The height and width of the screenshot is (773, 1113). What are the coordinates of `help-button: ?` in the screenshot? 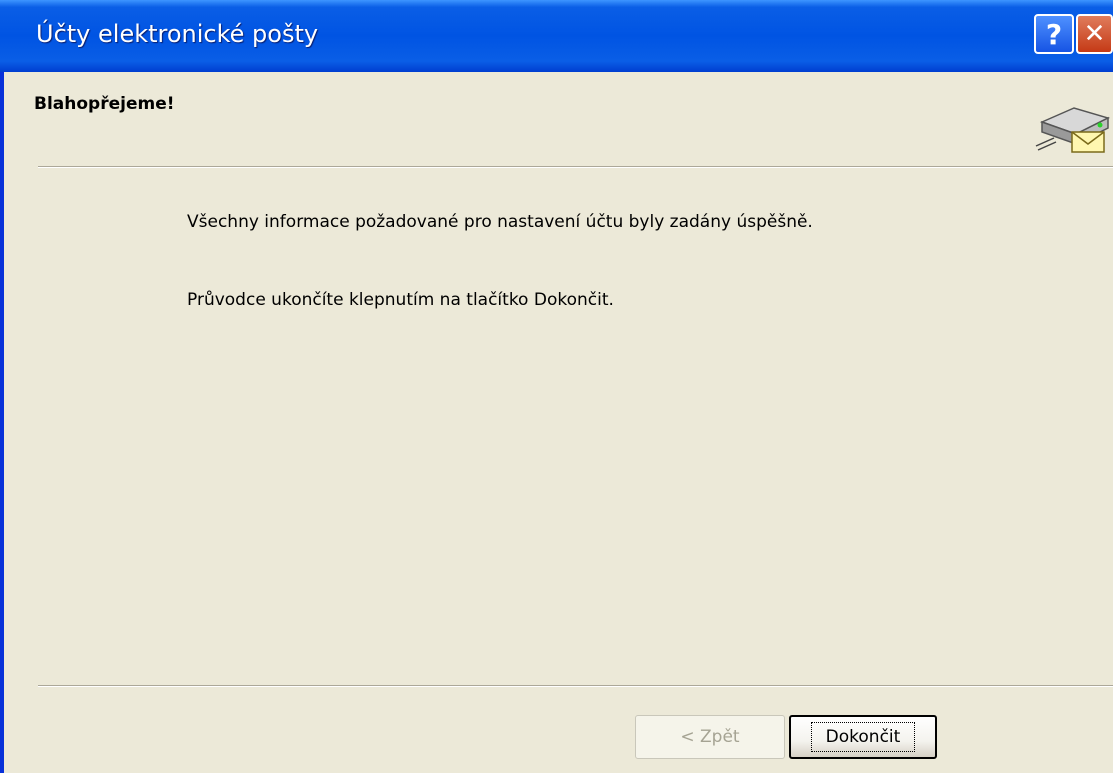 It's located at (1054, 34).